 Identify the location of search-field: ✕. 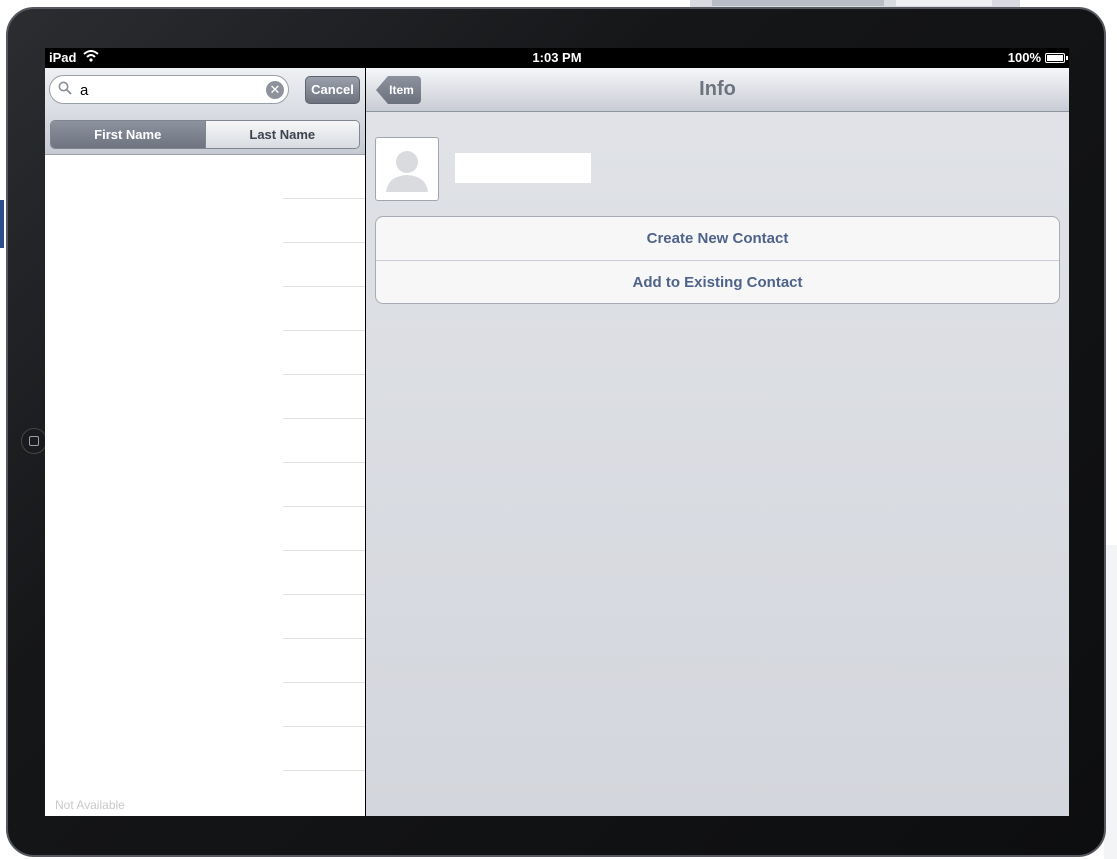
(169, 89).